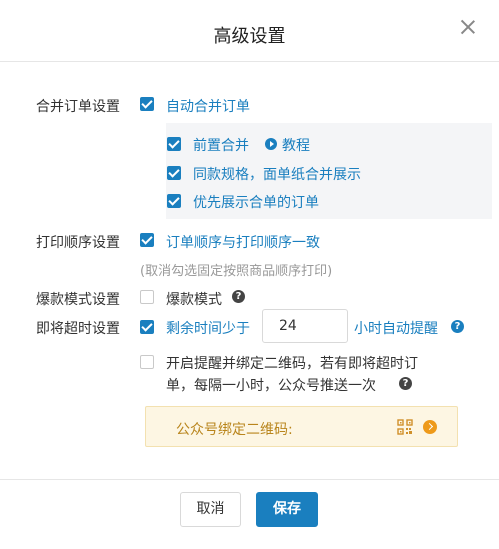 Image resolution: width=499 pixels, height=549 pixels. I want to click on hot-mode-option-label: 爆款模式, so click(194, 299).